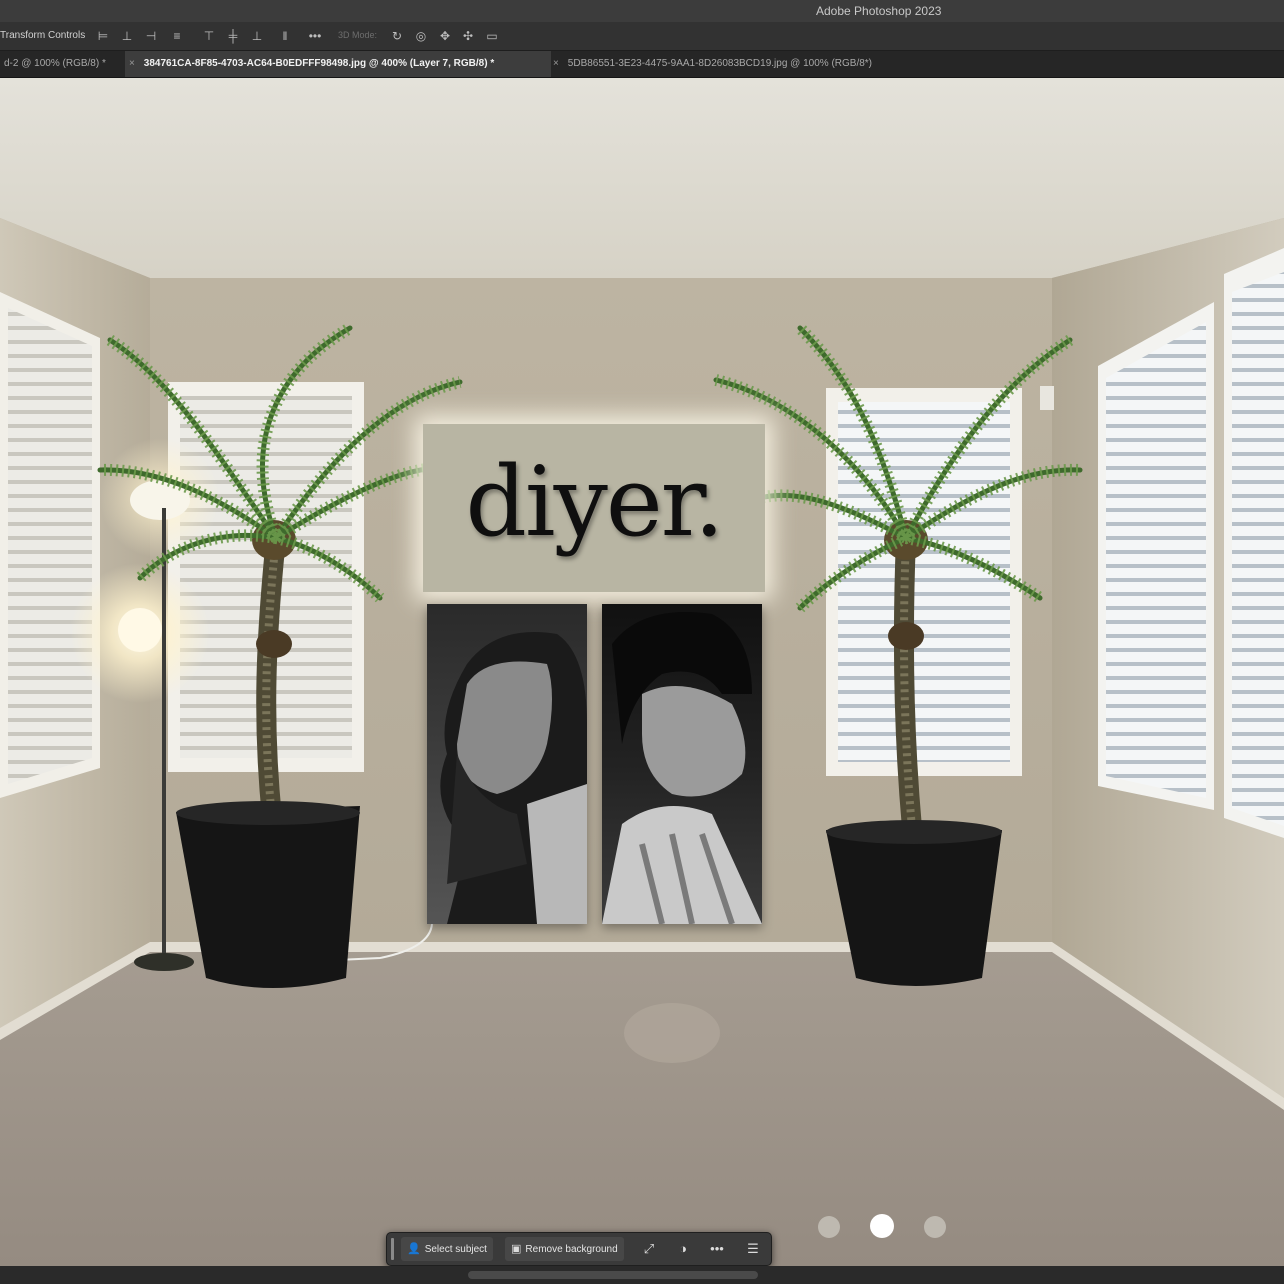 Image resolution: width=1284 pixels, height=1284 pixels. Describe the element at coordinates (753, 1249) in the screenshot. I see `settings-icon: ☰` at that location.